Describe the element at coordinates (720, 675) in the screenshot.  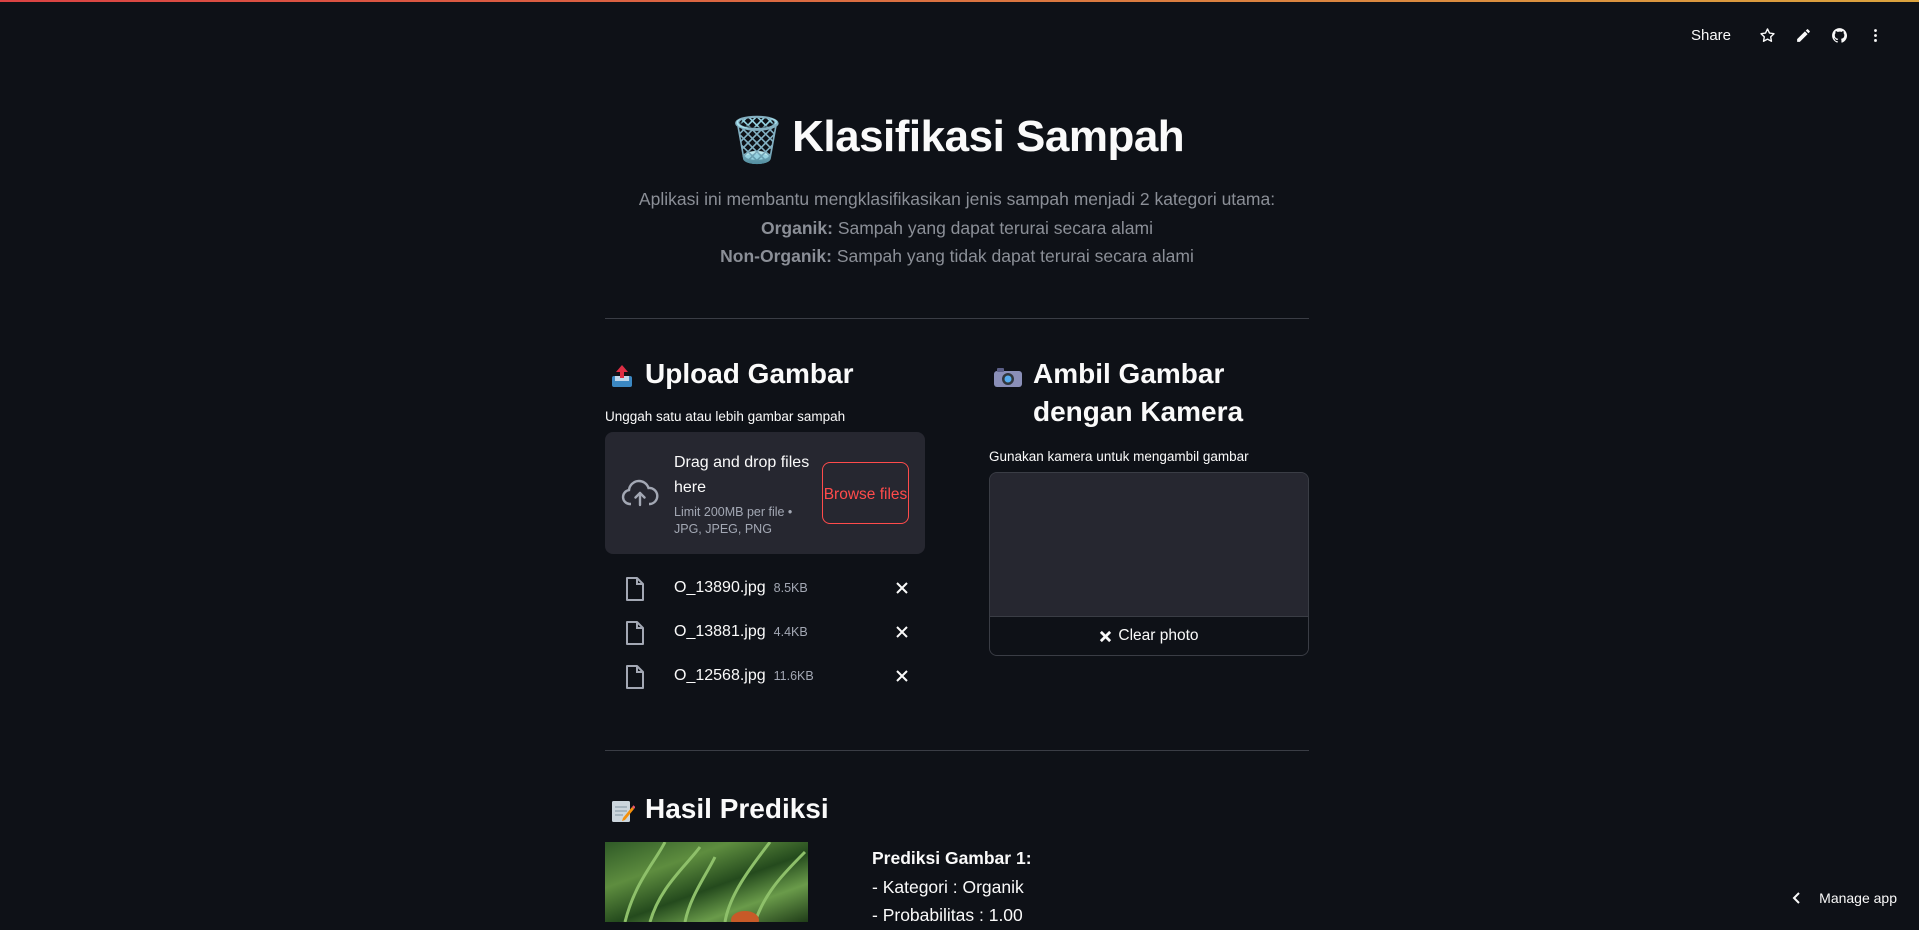
I see `file-name: O_12568.jpg` at that location.